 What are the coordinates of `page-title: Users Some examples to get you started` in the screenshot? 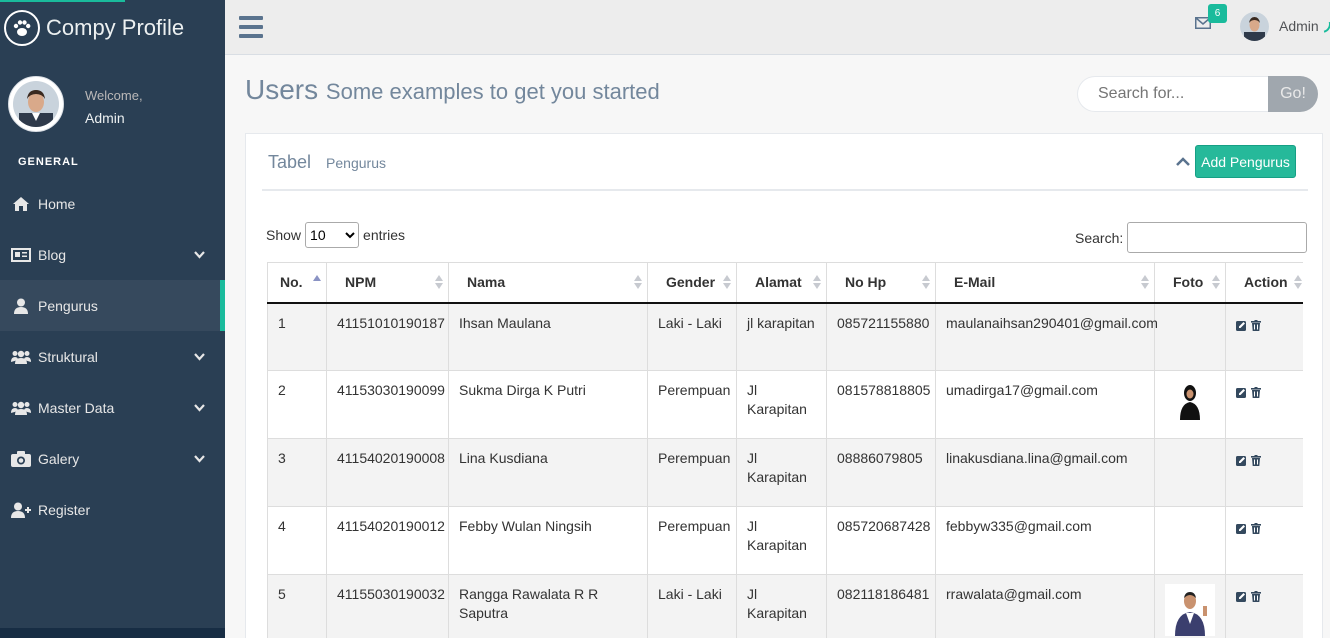 It's located at (452, 90).